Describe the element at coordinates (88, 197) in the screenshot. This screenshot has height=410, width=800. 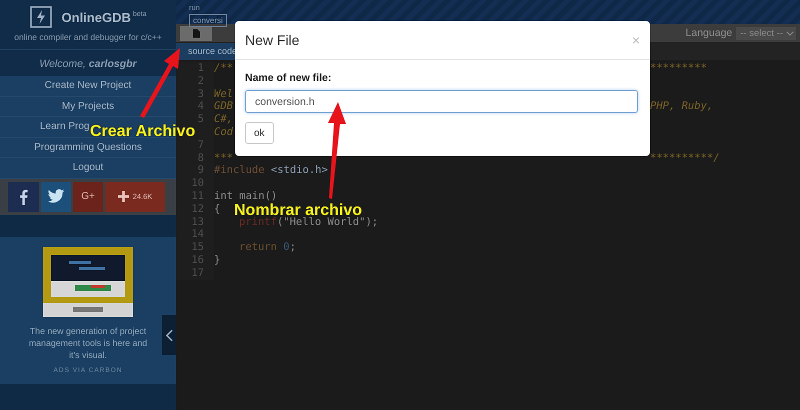
I see `googleplus-share-button: G+` at that location.